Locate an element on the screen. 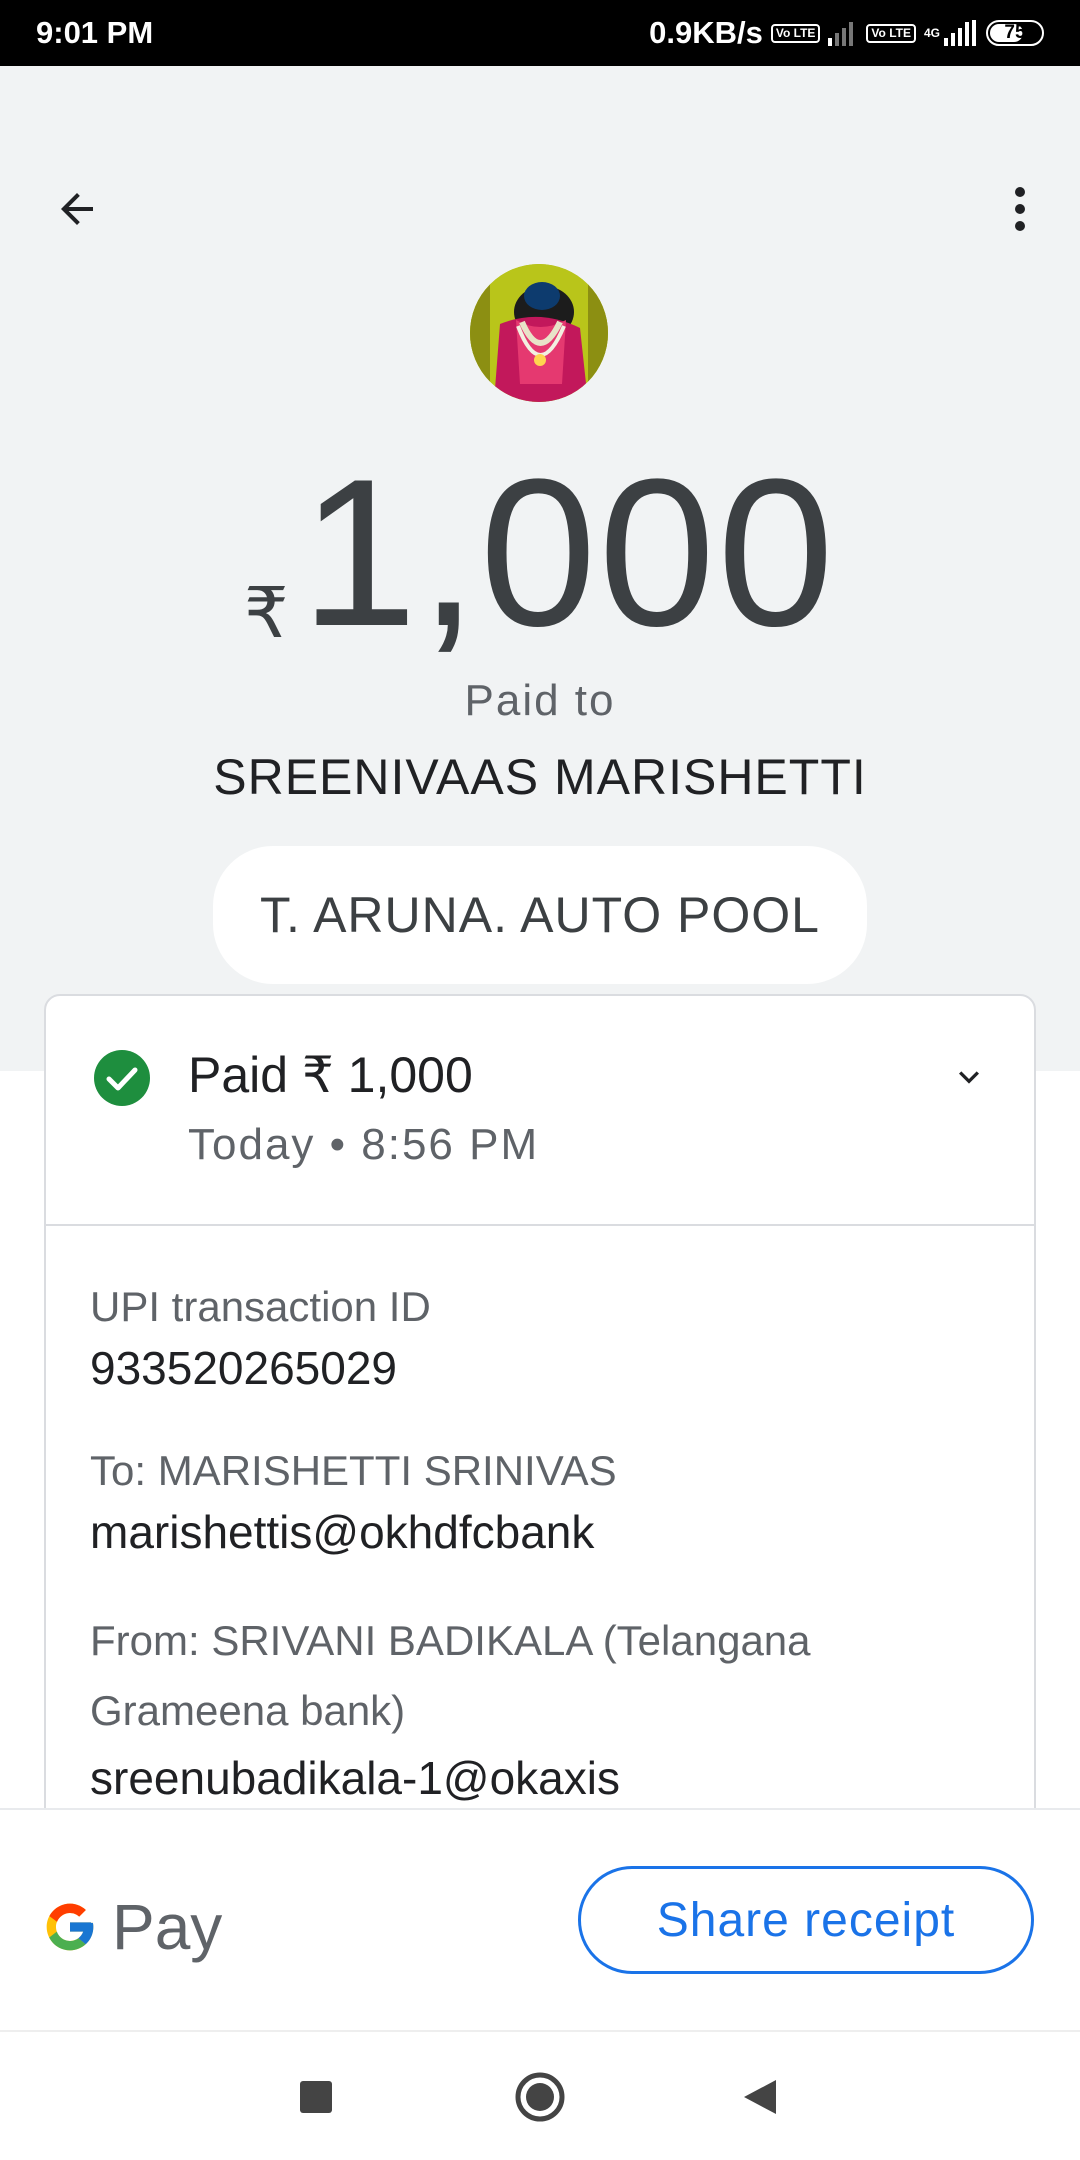 This screenshot has width=1080, height=2160. more-options-button is located at coordinates (1020, 209).